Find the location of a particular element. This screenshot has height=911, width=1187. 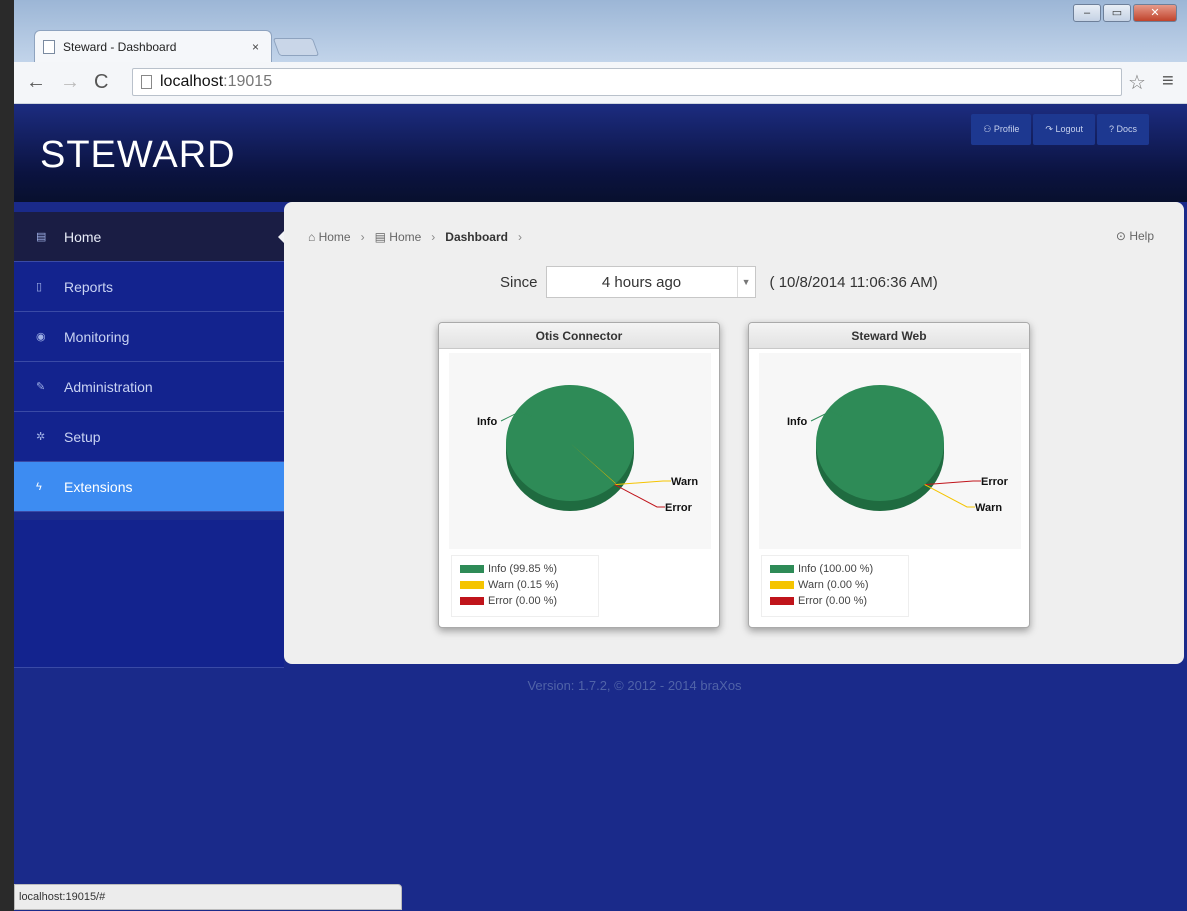

breadcrumb-home2-link: ▤ Home is located at coordinates (398, 237).